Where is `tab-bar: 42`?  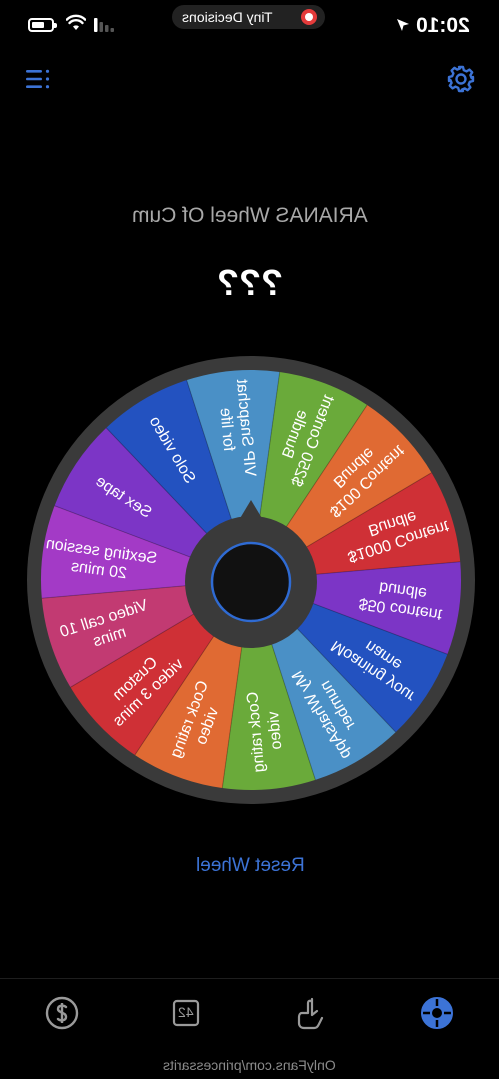 tab-bar: 42 is located at coordinates (249, 1013).